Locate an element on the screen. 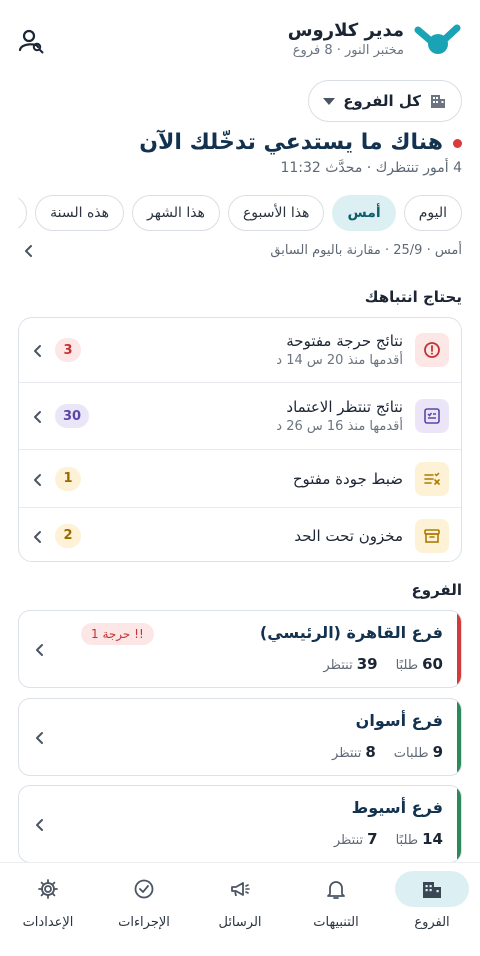 Image resolution: width=480 pixels, height=956 pixels. branch-name: فرع القاهرة (الرئيسي) is located at coordinates (351, 632).